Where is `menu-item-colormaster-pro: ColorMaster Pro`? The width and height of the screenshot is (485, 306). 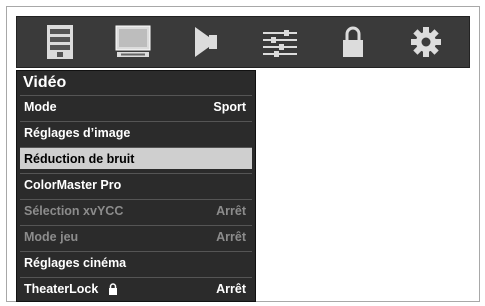 menu-item-colormaster-pro: ColorMaster Pro is located at coordinates (136, 184).